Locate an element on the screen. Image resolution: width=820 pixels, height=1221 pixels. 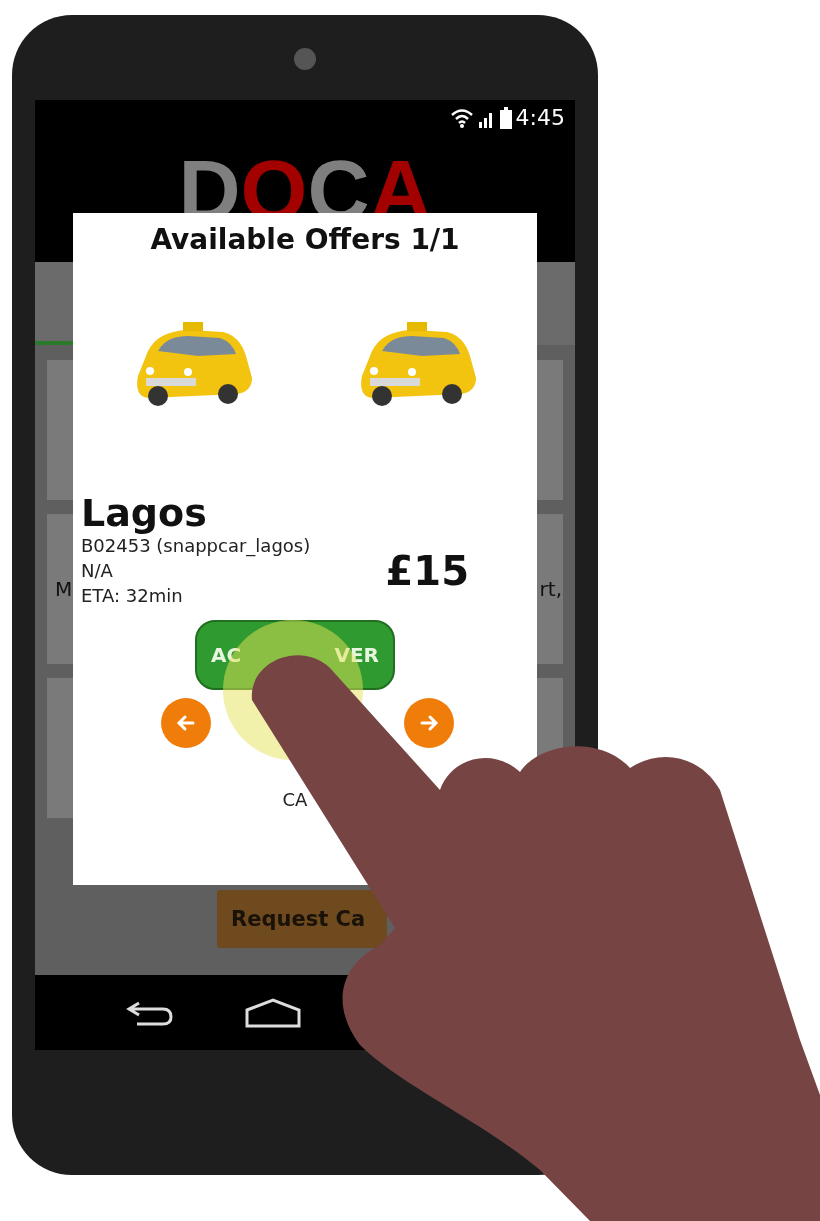
cancel-button: CA is located at coordinates (295, 799).